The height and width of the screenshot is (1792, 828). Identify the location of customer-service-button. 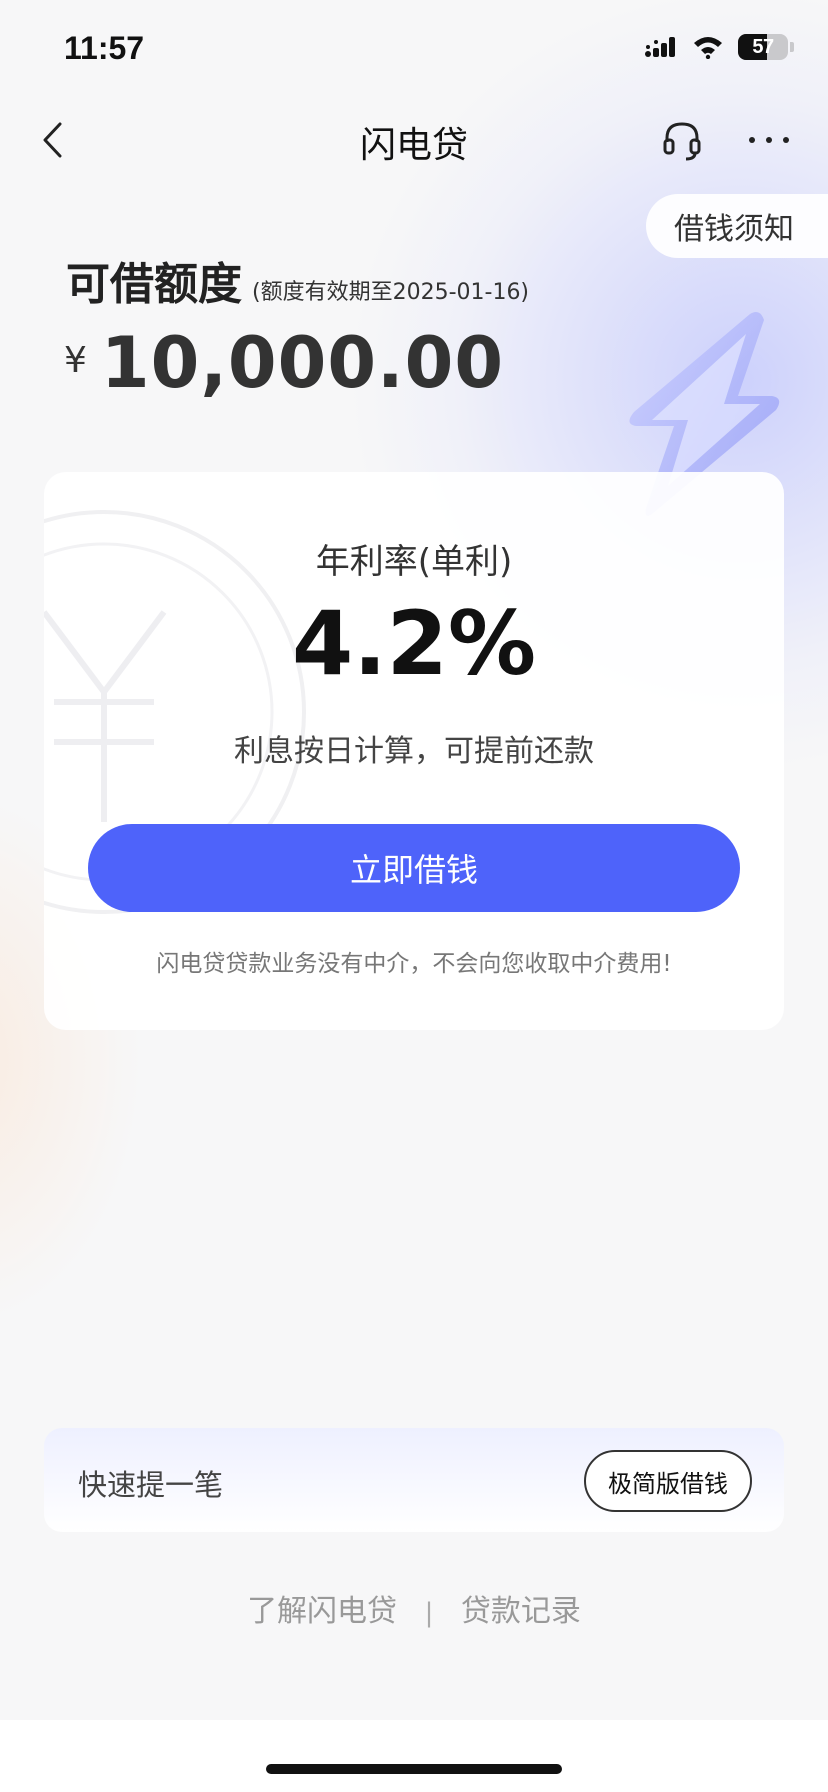
(682, 140).